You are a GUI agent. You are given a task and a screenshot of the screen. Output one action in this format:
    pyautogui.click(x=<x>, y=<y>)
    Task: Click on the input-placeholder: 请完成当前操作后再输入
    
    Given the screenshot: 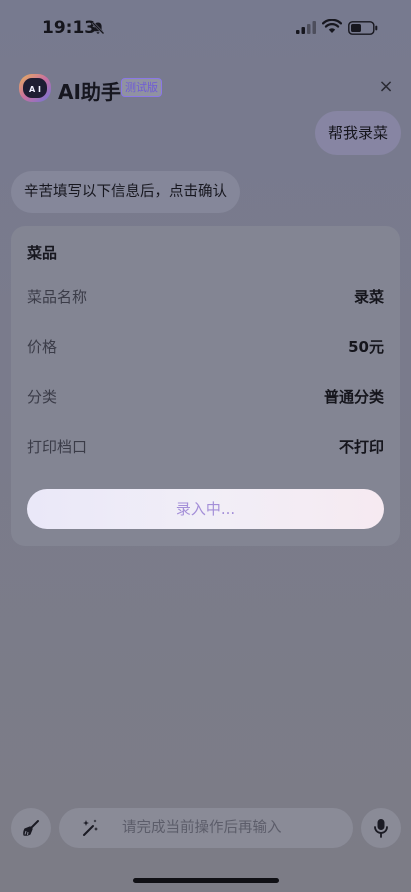 What is the action you would take?
    pyautogui.click(x=202, y=828)
    